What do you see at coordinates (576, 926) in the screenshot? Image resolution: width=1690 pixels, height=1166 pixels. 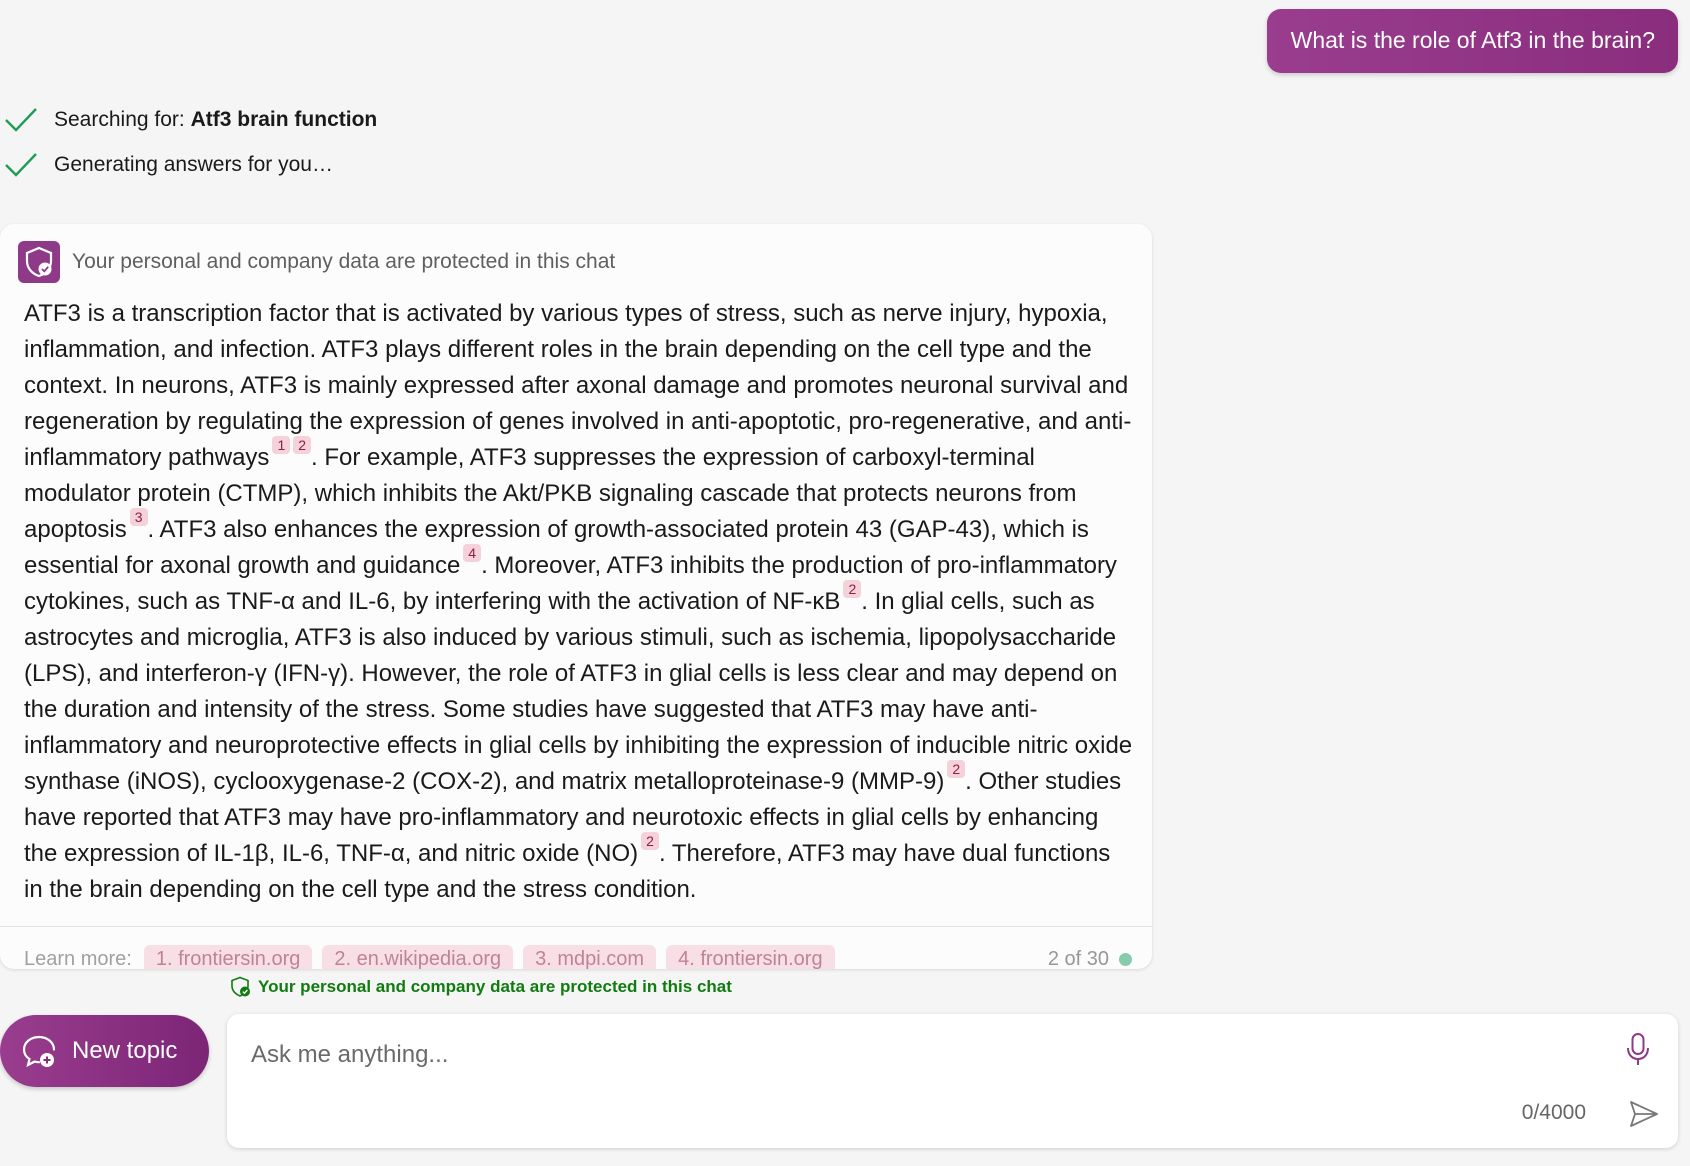 I see `divider` at bounding box center [576, 926].